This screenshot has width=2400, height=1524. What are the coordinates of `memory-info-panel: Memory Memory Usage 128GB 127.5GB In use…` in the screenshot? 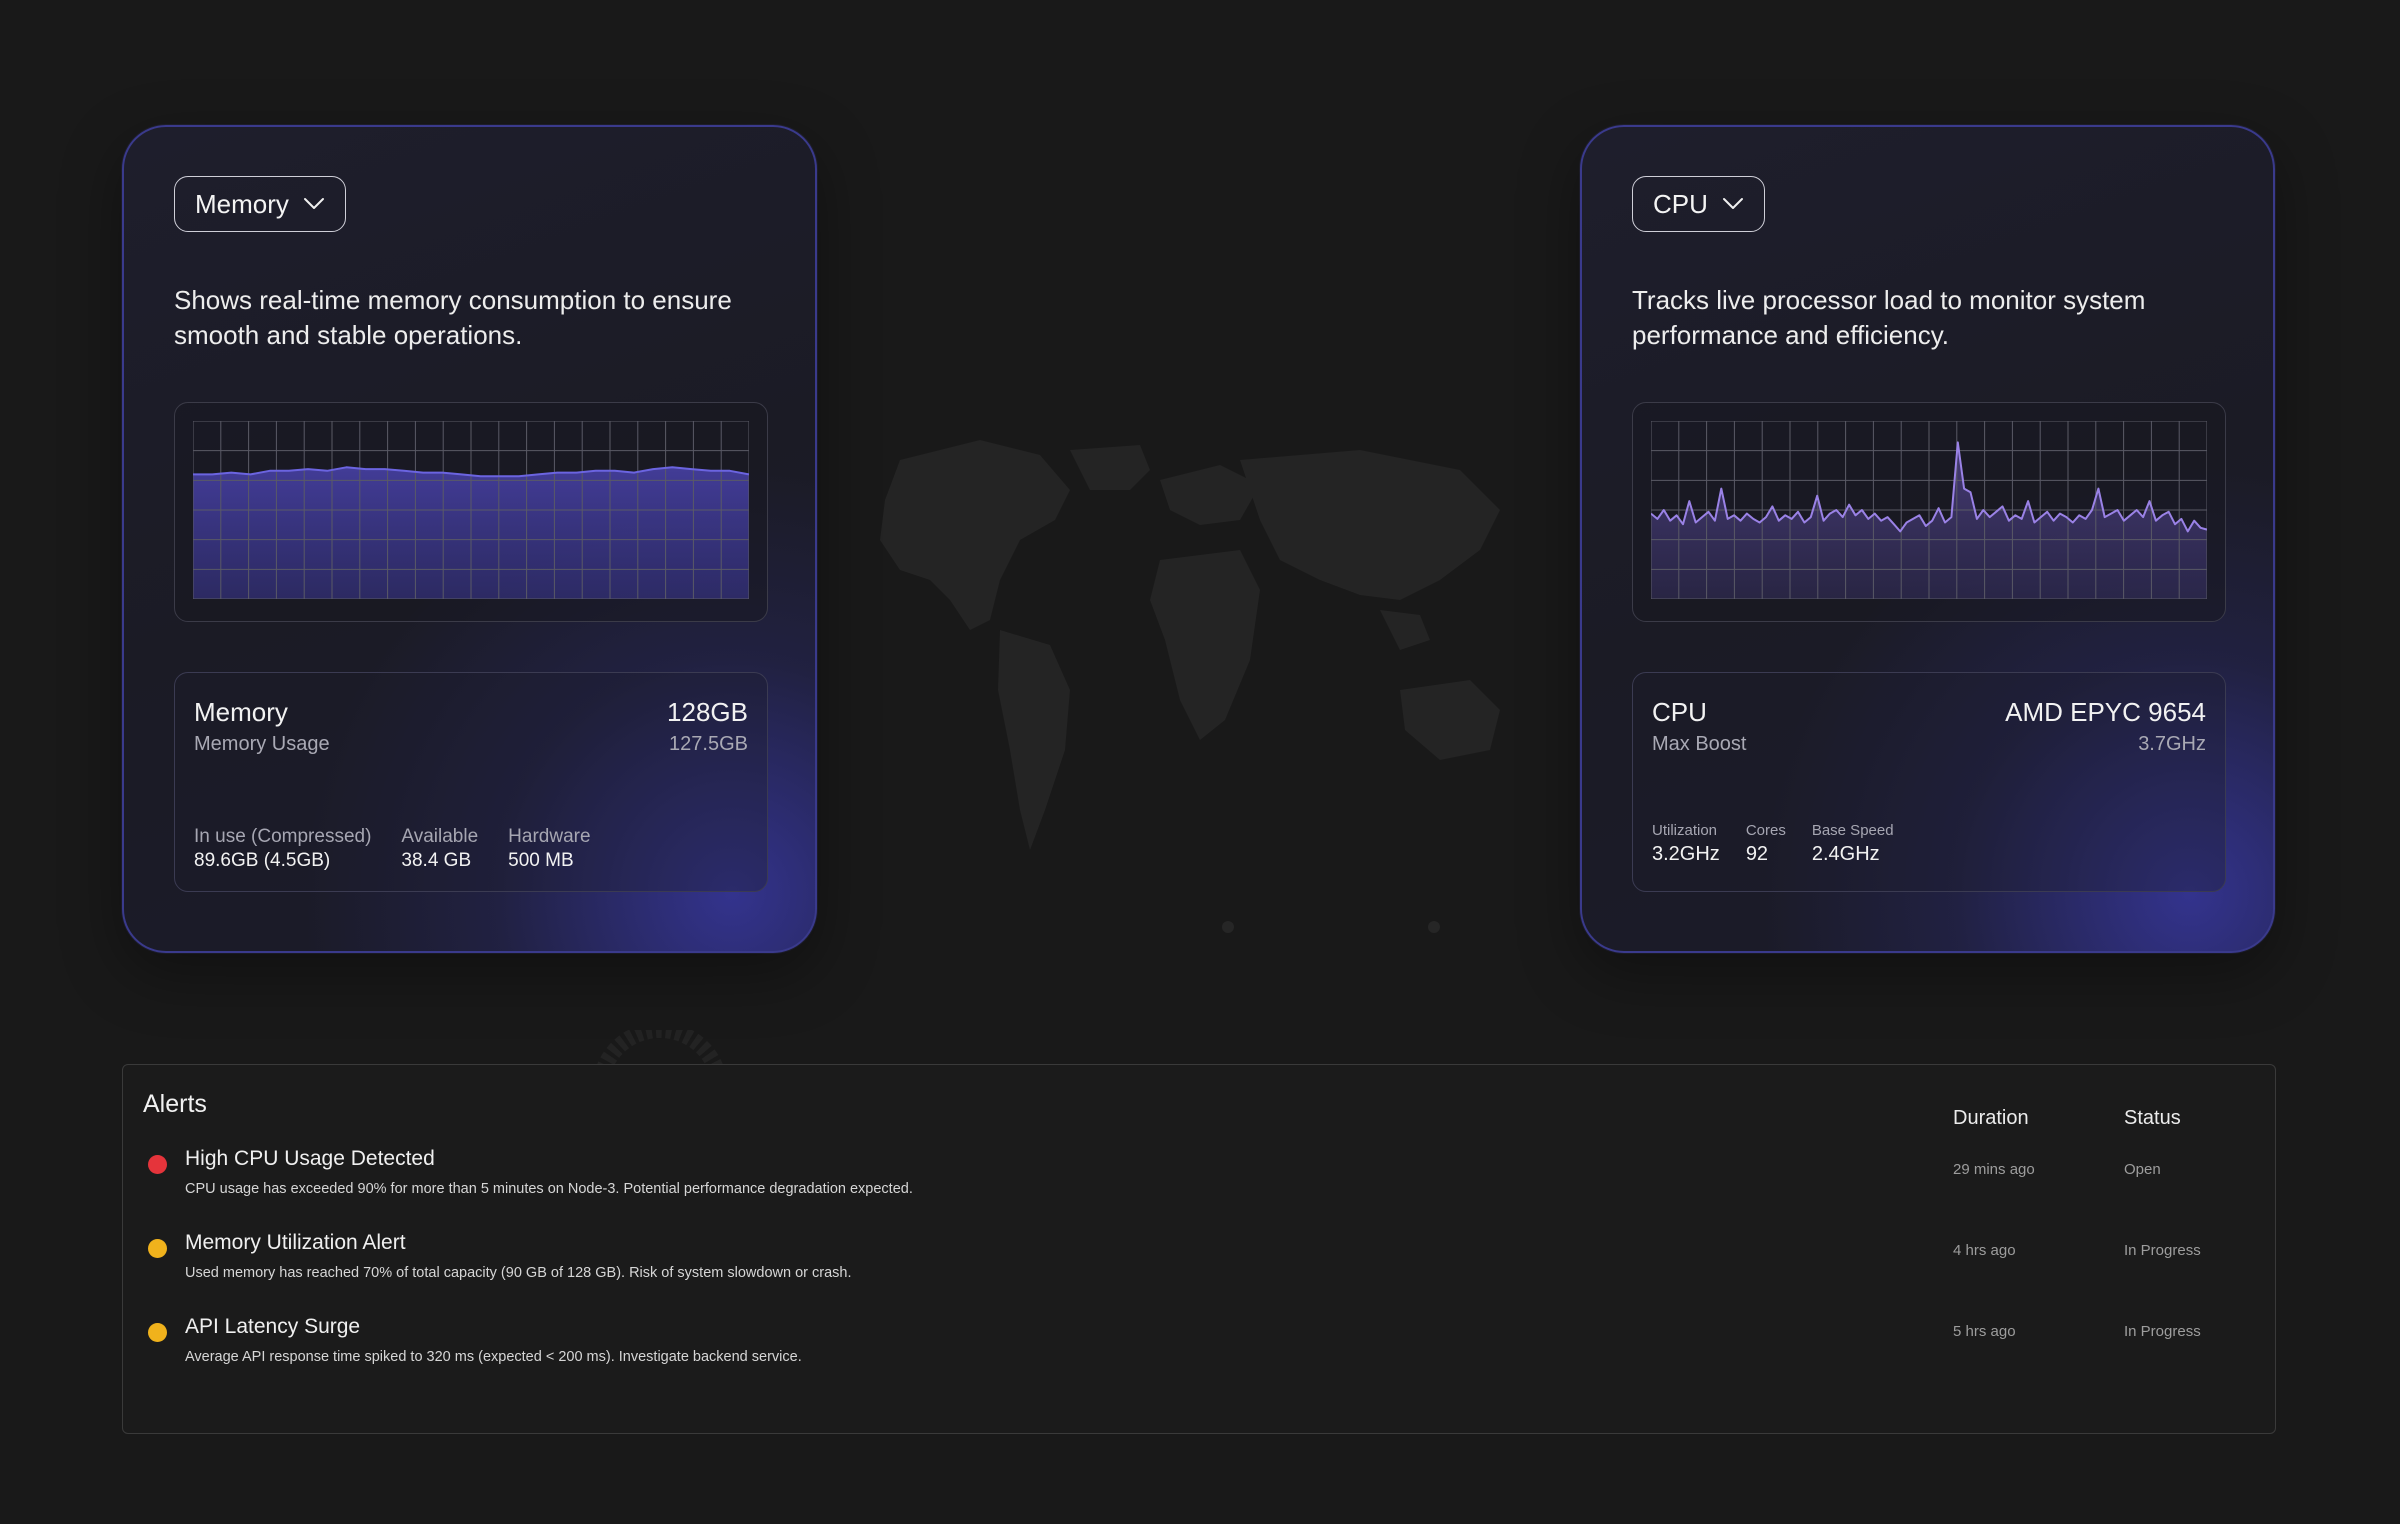 It's located at (471, 782).